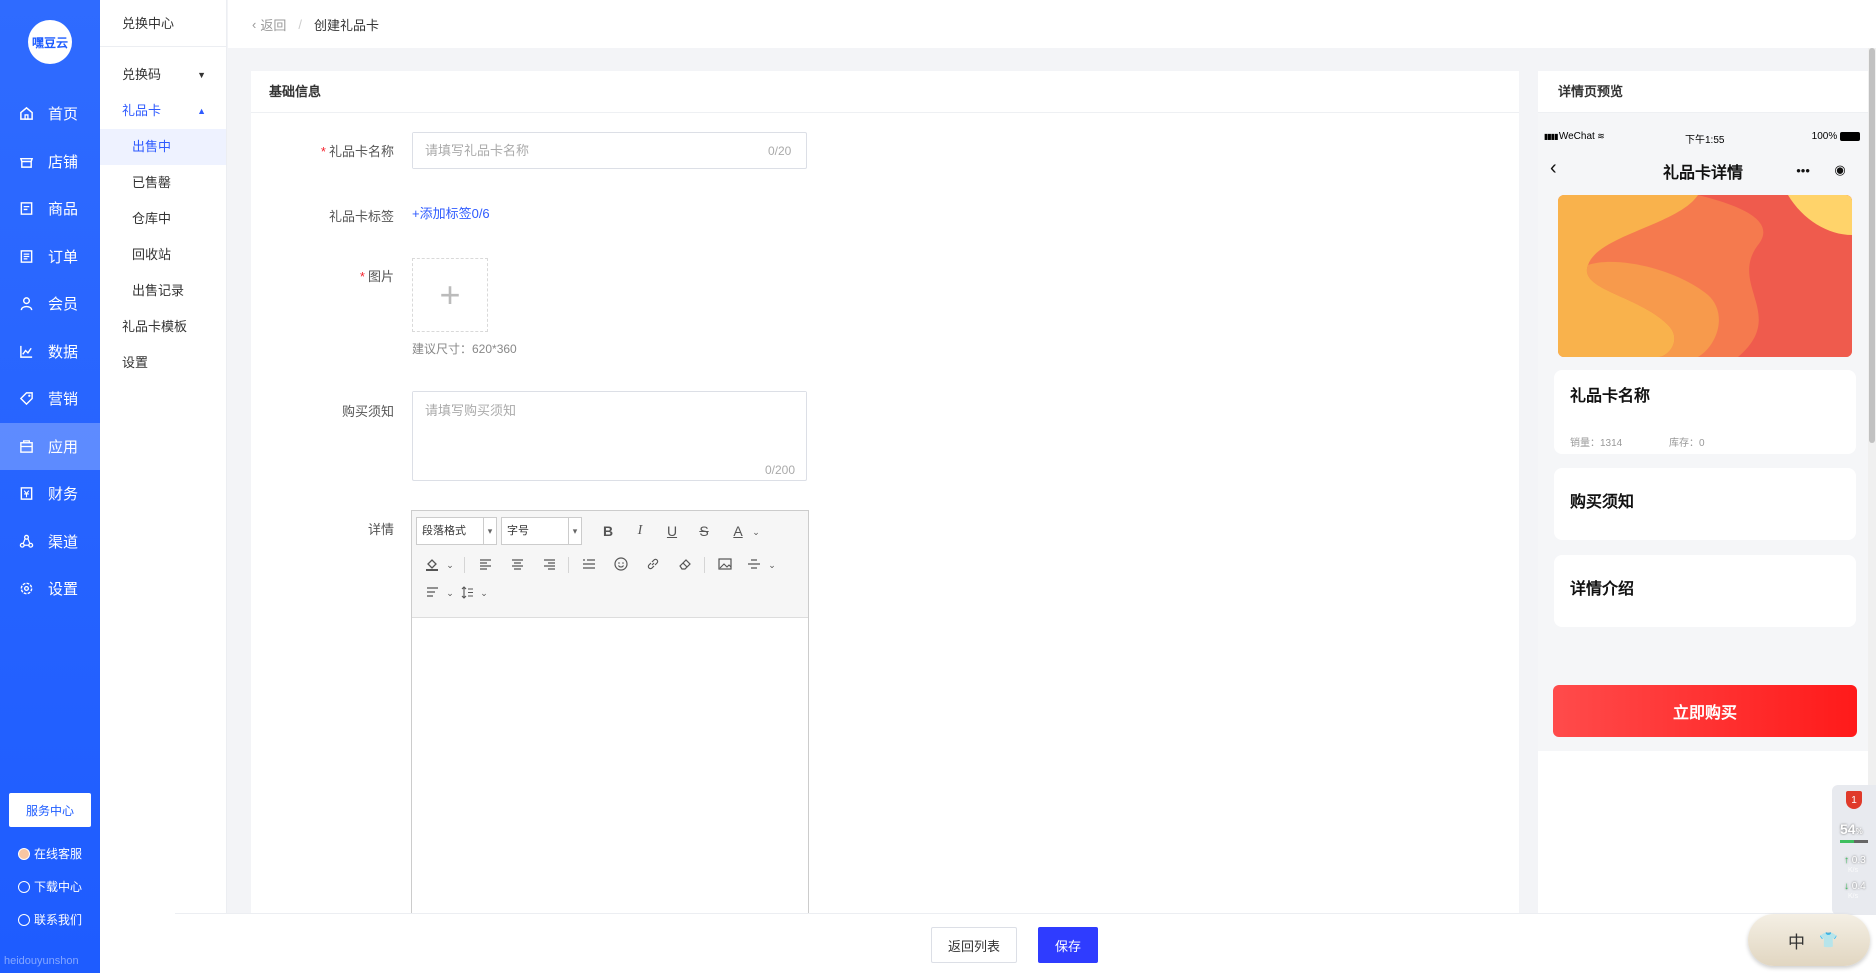 This screenshot has width=1876, height=973. What do you see at coordinates (269, 24) in the screenshot?
I see `back-link: ‹ 返回` at bounding box center [269, 24].